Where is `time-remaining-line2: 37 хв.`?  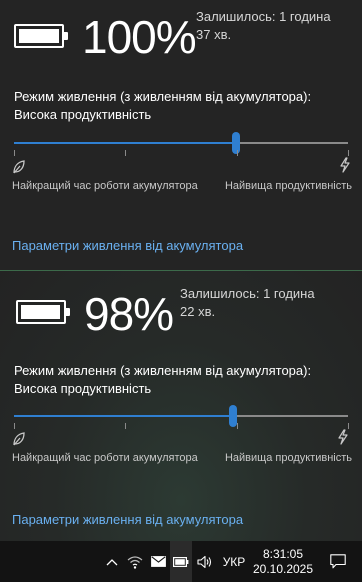 time-remaining-line2: 37 хв. is located at coordinates (214, 34).